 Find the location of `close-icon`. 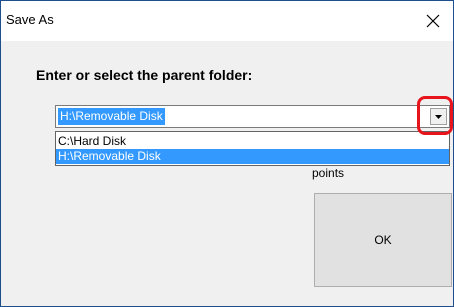

close-icon is located at coordinates (433, 21).